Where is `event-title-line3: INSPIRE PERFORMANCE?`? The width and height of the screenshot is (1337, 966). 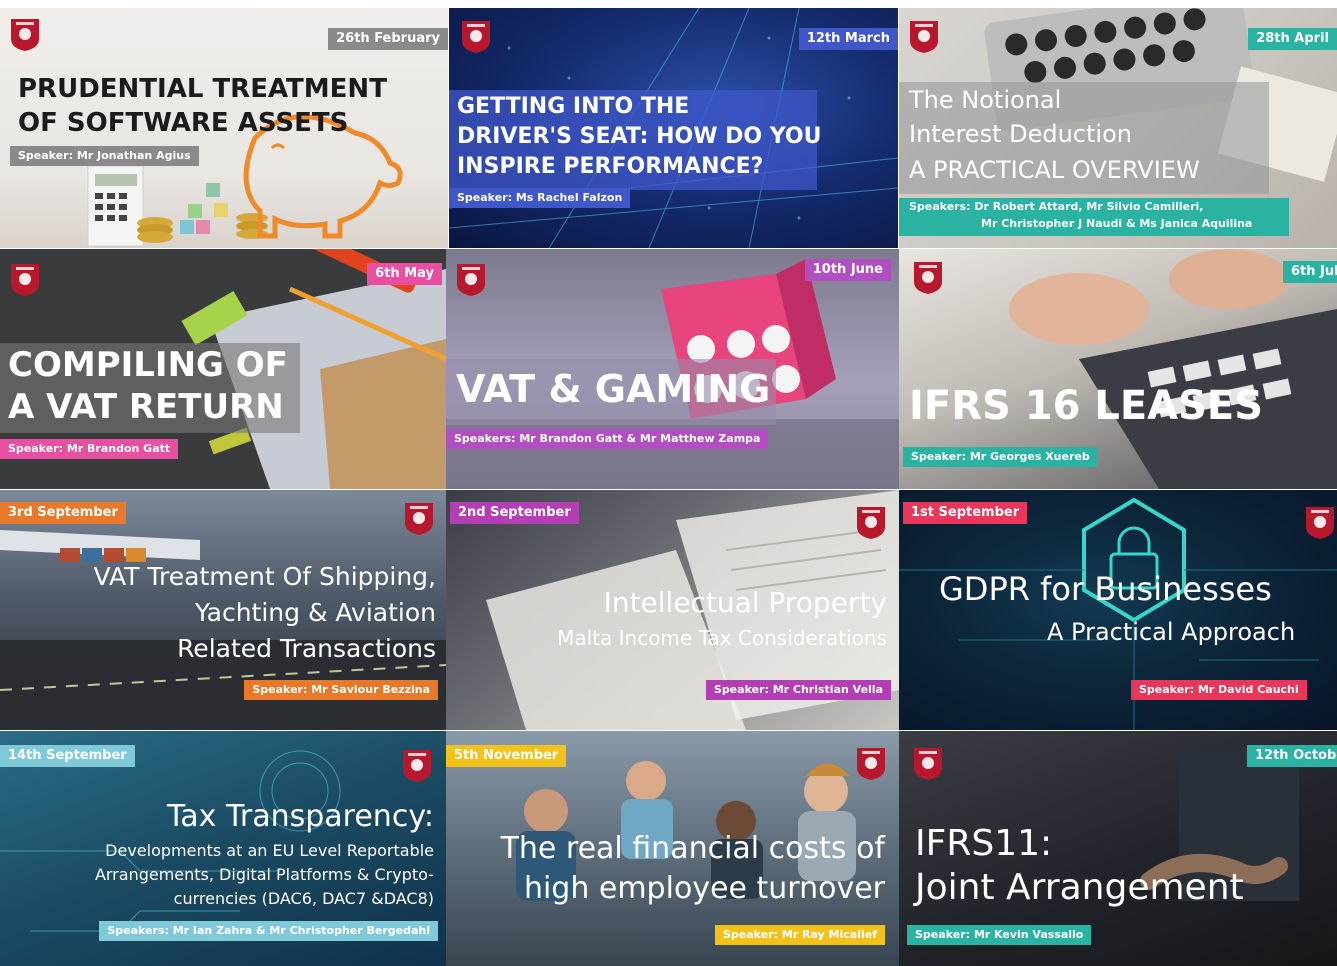
event-title-line3: INSPIRE PERFORMANCE? is located at coordinates (610, 166).